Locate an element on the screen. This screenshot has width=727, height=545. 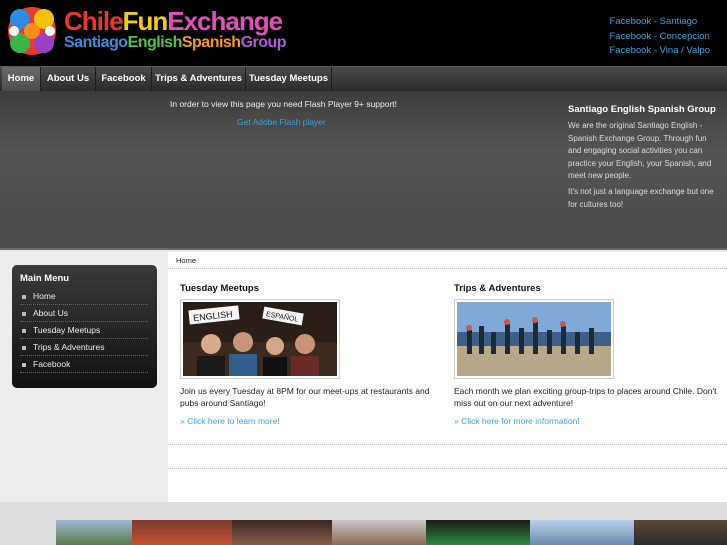
facebook-vina-valpo-link: Facebook - Vina / Valpo is located at coordinates (659, 51).